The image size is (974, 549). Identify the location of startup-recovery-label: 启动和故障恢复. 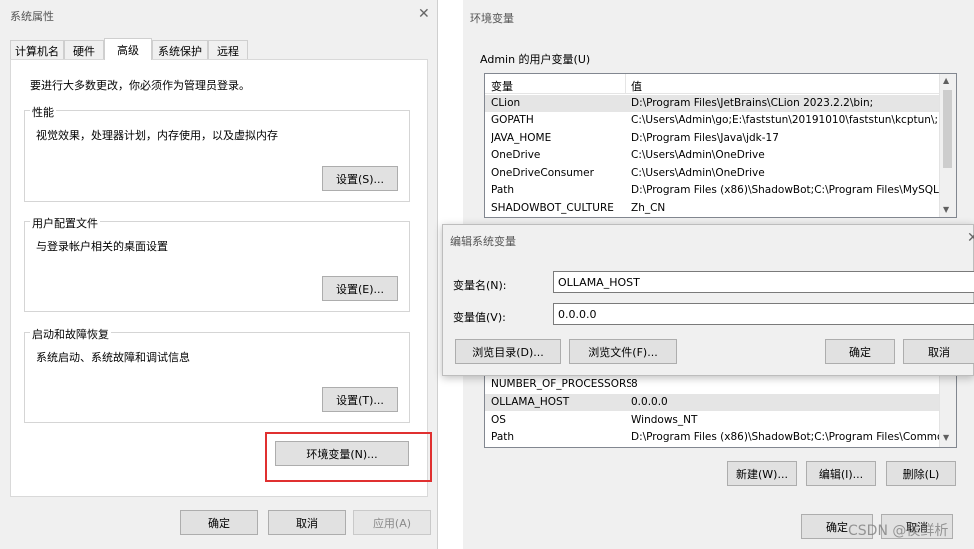
(70, 334).